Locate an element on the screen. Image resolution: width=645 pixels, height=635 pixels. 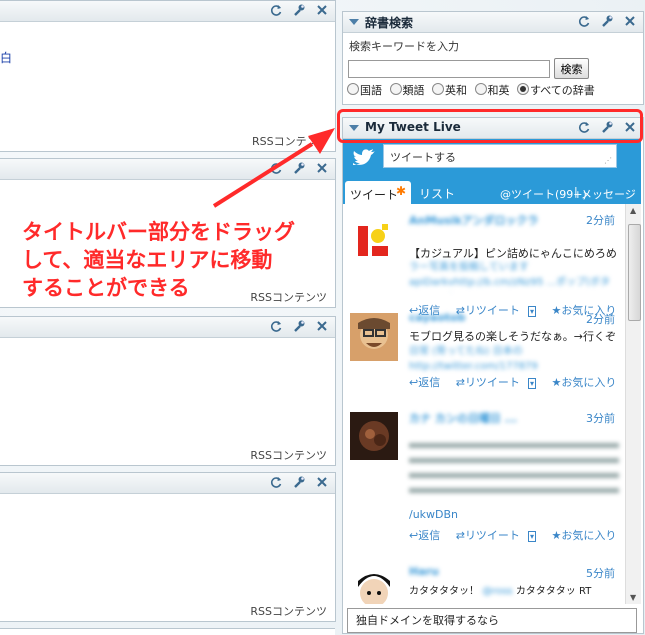
tweet-link: /ukwDBn is located at coordinates (433, 514).